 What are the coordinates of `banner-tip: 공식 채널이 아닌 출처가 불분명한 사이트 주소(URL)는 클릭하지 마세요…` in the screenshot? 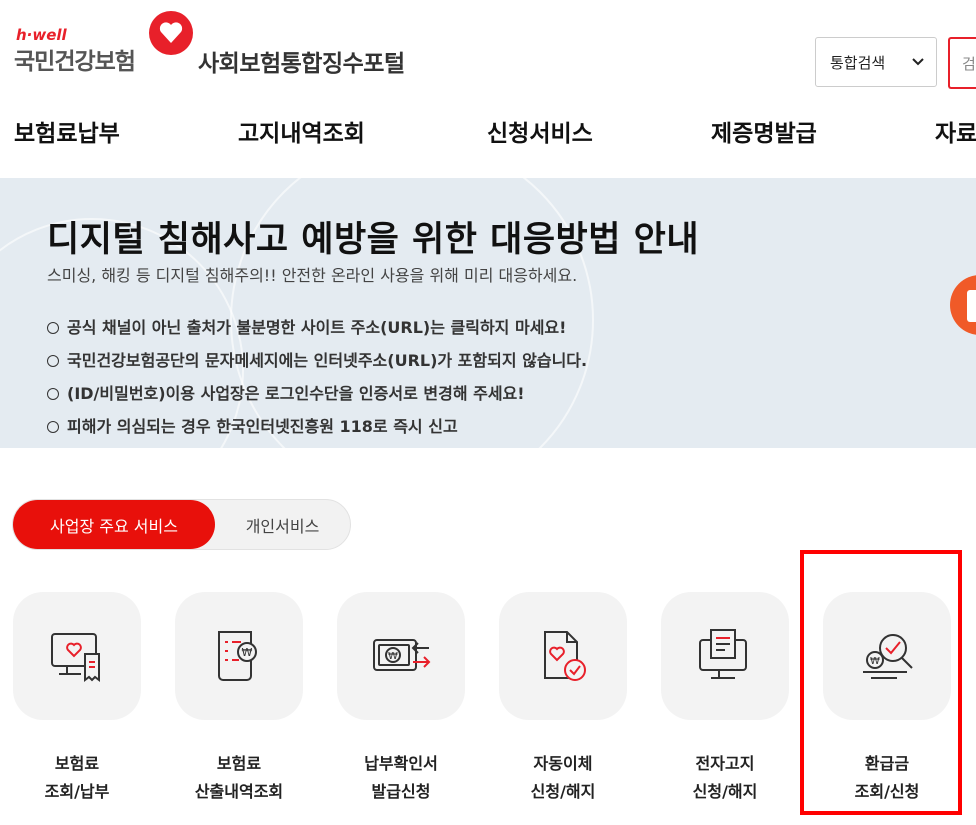 It's located at (317, 330).